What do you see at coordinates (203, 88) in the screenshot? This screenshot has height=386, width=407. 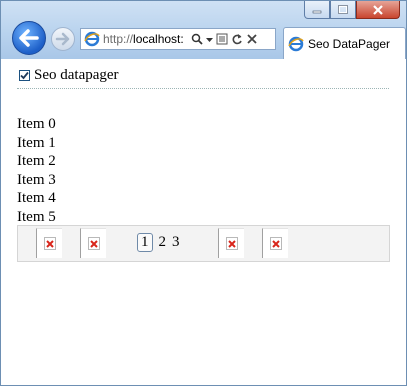 I see `divider` at bounding box center [203, 88].